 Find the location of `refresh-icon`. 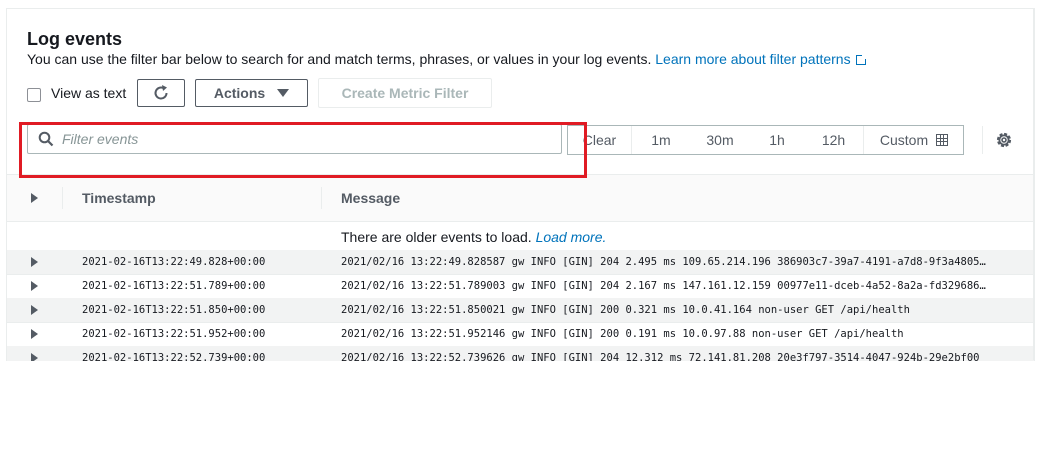

refresh-icon is located at coordinates (161, 92).